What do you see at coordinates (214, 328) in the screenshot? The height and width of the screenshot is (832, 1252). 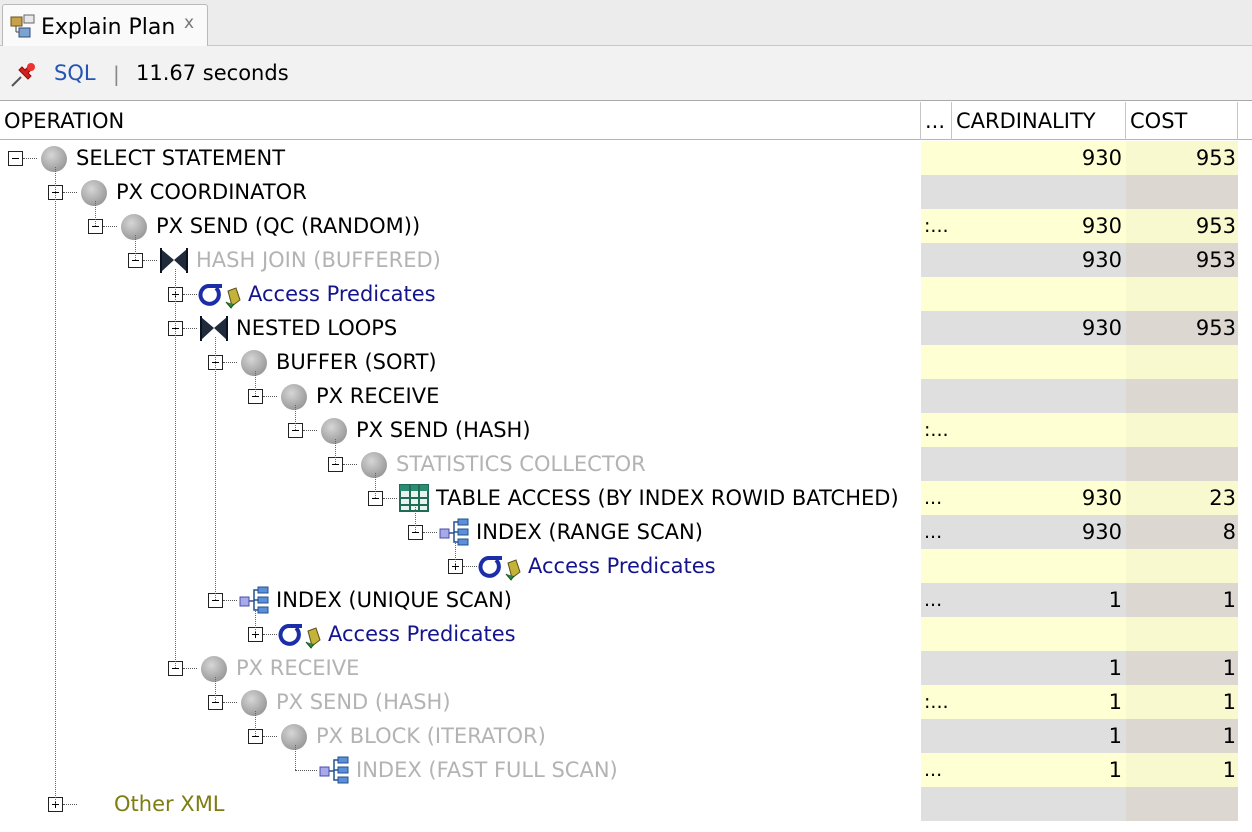 I see `join-icon` at bounding box center [214, 328].